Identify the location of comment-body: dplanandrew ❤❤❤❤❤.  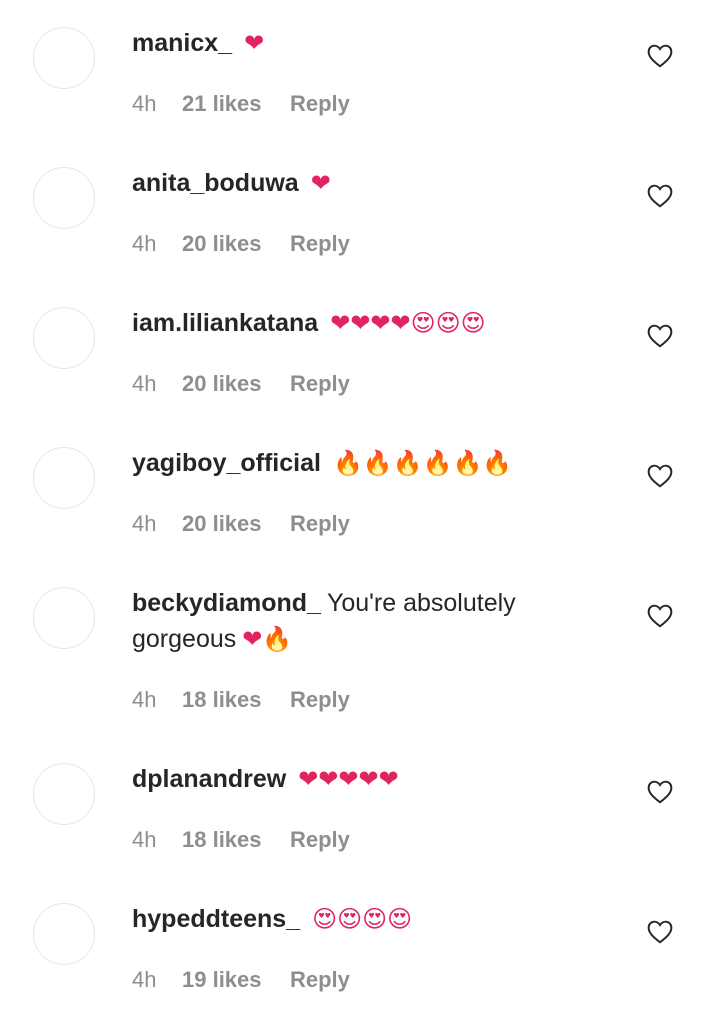
(362, 779).